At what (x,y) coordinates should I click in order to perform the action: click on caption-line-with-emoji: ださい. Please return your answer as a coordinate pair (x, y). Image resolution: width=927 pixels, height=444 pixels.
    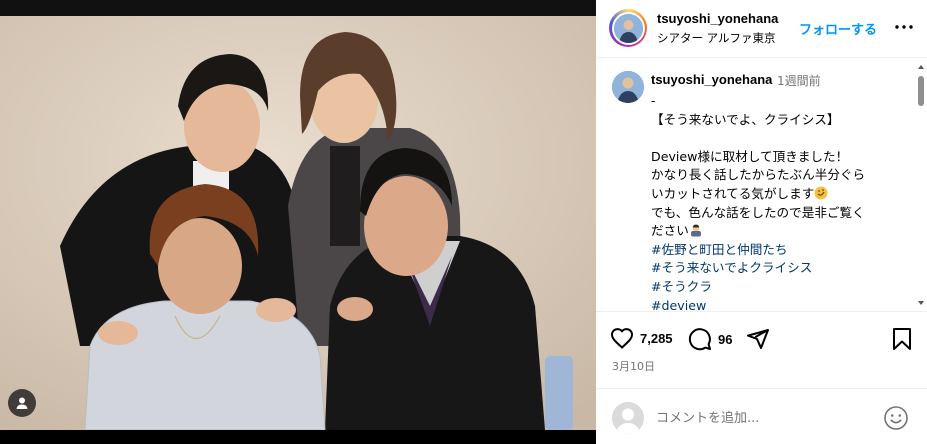
    Looking at the image, I should click on (778, 231).